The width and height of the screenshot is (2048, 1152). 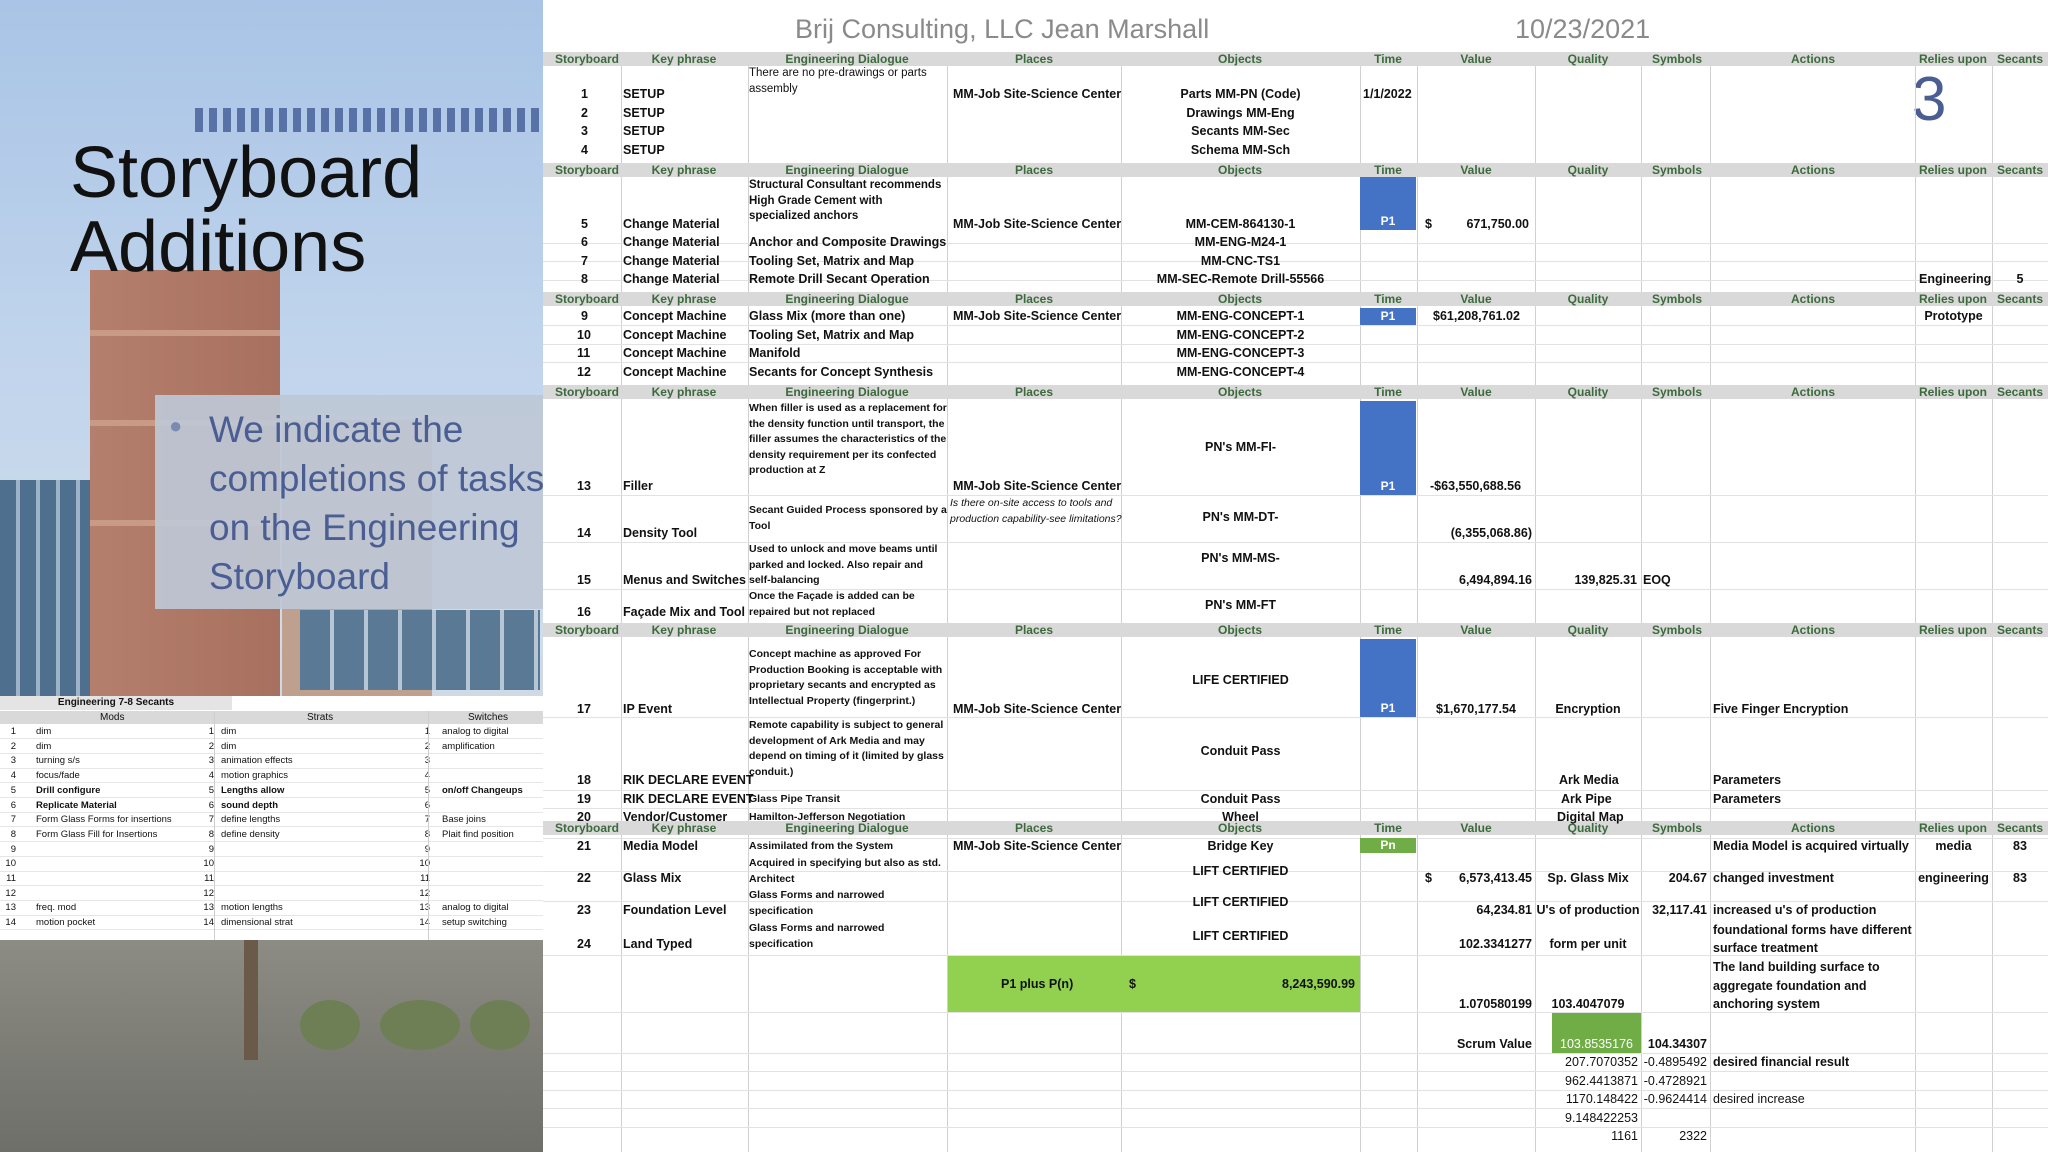 What do you see at coordinates (10, 864) in the screenshot?
I see `mini-row-number: 10` at bounding box center [10, 864].